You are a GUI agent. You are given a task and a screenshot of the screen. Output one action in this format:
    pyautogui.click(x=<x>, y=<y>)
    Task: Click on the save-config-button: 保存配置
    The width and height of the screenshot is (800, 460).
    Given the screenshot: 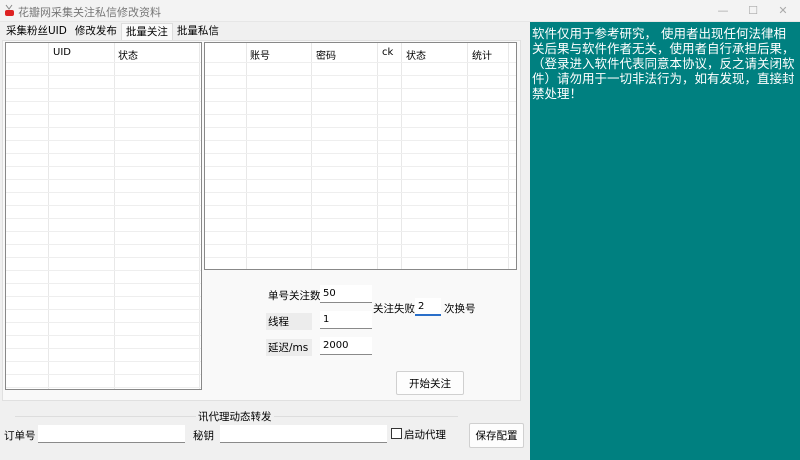 What is the action you would take?
    pyautogui.click(x=496, y=435)
    